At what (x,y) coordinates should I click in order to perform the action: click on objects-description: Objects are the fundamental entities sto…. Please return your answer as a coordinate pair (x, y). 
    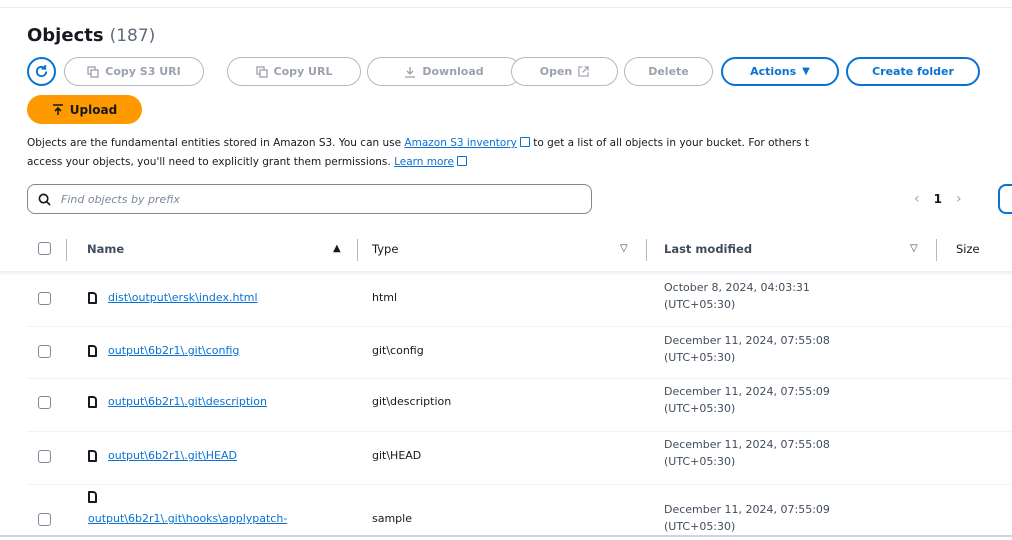
    Looking at the image, I should click on (519, 153).